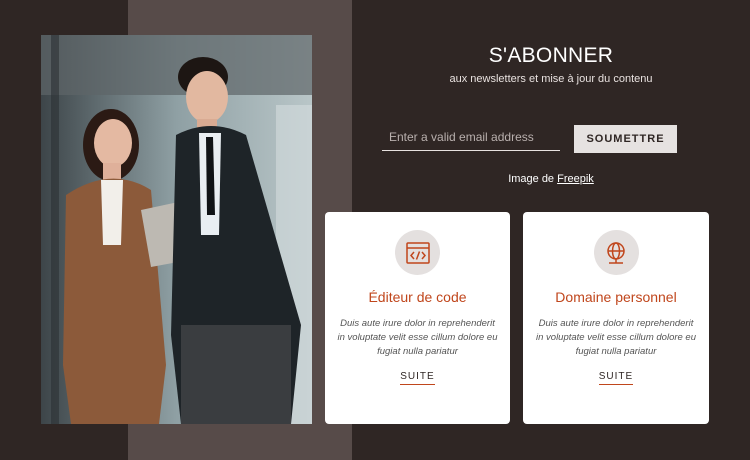 This screenshot has width=750, height=460. I want to click on code-window-icon, so click(417, 252).